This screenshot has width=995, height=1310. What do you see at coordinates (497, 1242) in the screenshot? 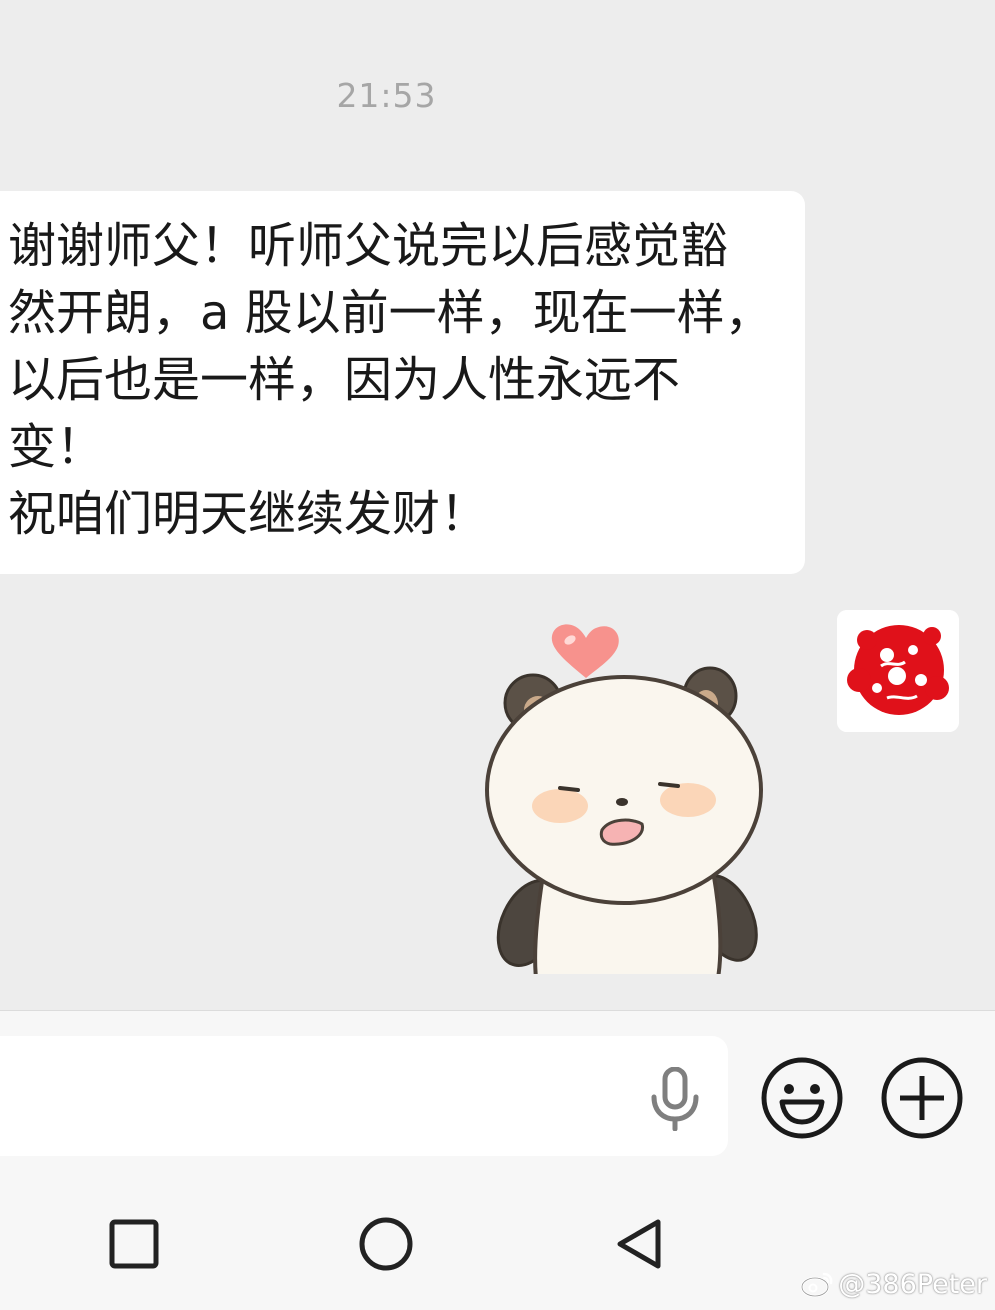
I see `system-nav-bar: @386Peter` at bounding box center [497, 1242].